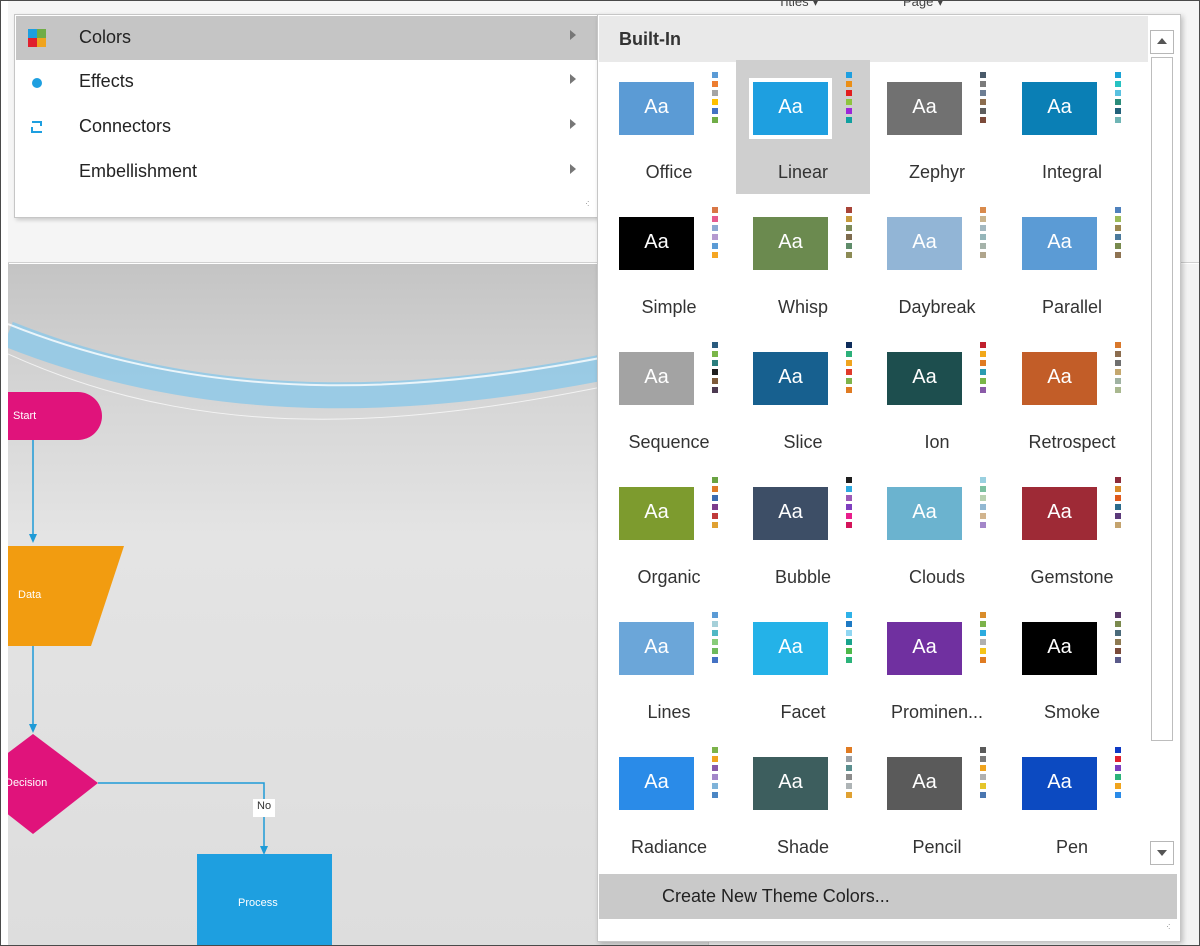  I want to click on theme-tile: Aa Pencil, so click(937, 802).